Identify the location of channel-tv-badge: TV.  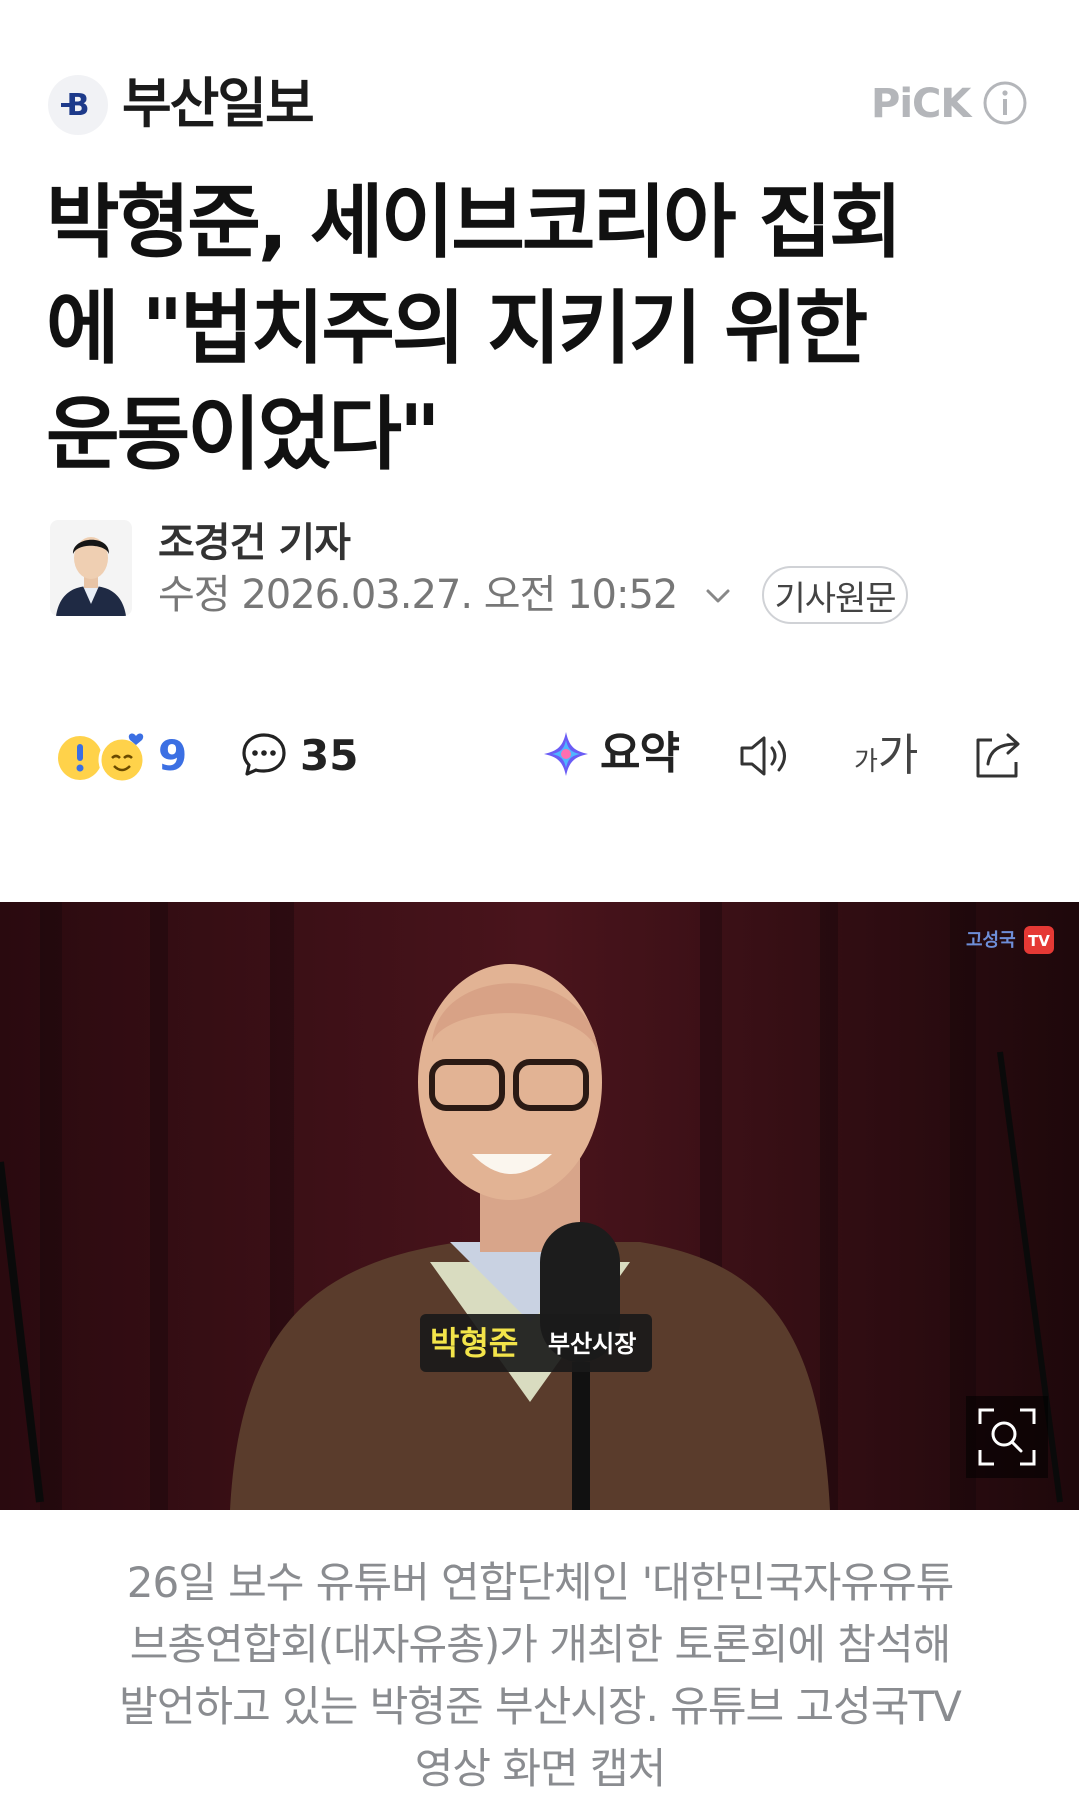
(1039, 941).